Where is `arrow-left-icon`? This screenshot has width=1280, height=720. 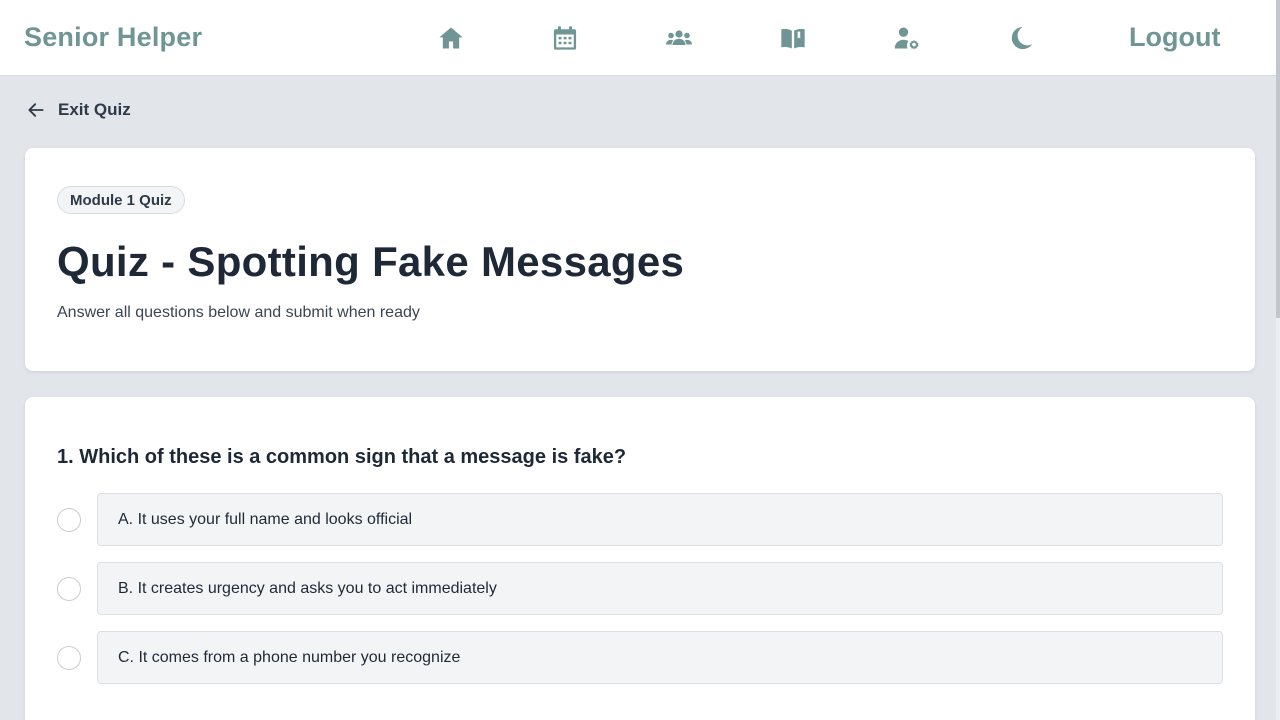
arrow-left-icon is located at coordinates (36, 110).